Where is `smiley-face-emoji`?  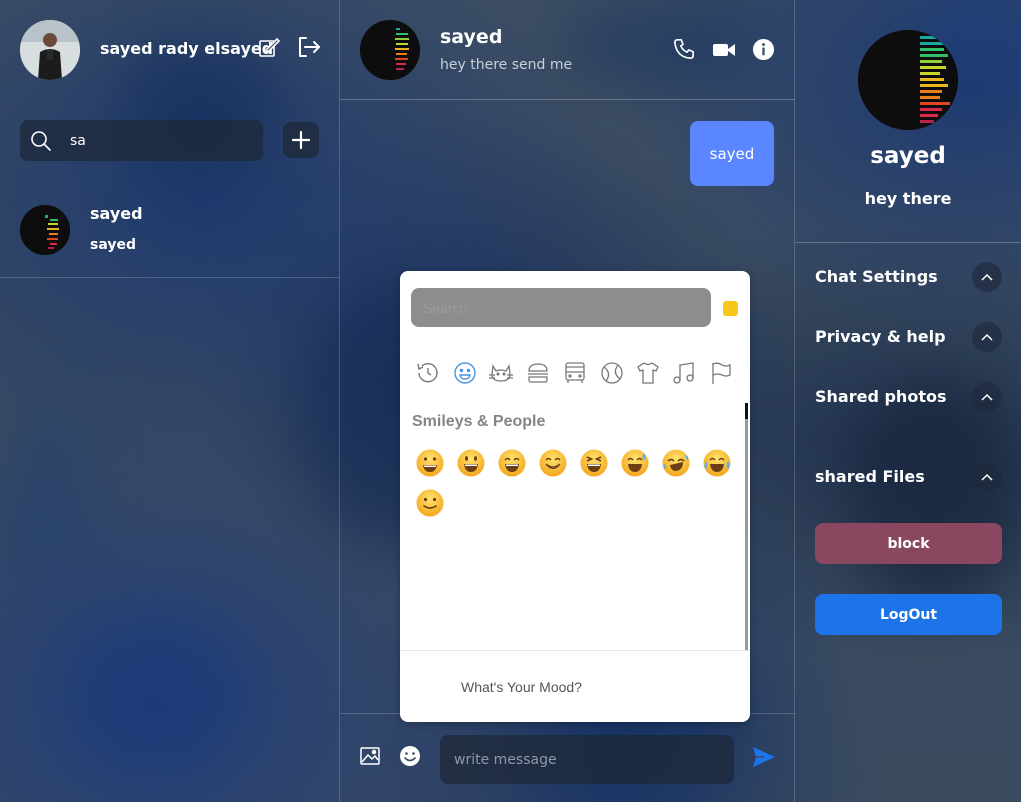
smiley-face-emoji is located at coordinates (471, 463).